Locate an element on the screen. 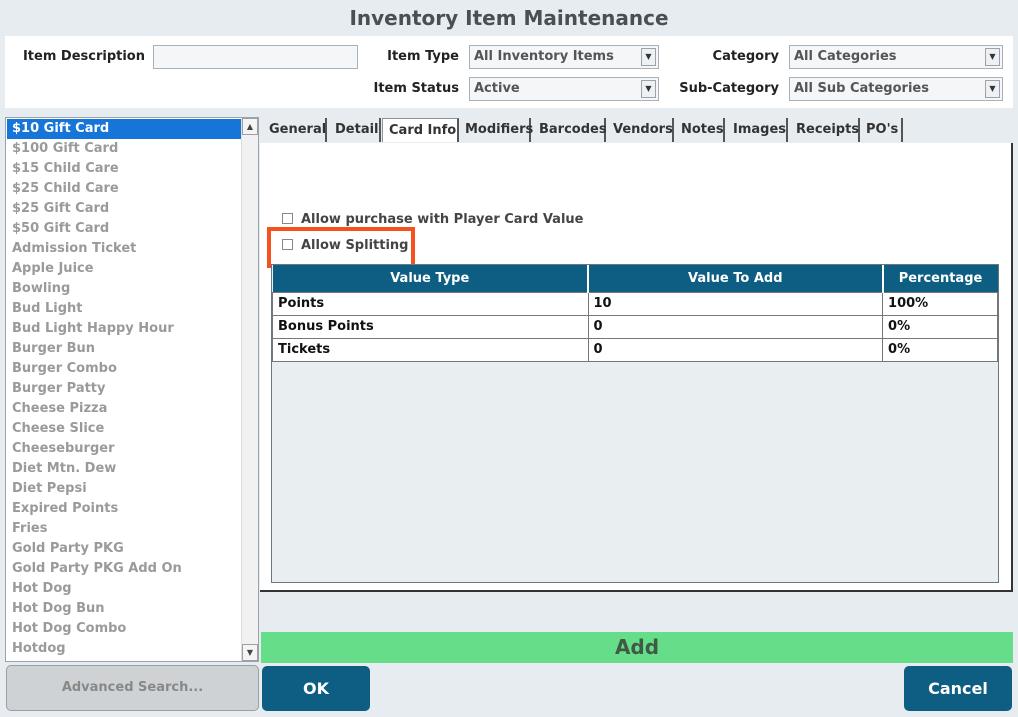  list-item: Burger Combo is located at coordinates (124, 369).